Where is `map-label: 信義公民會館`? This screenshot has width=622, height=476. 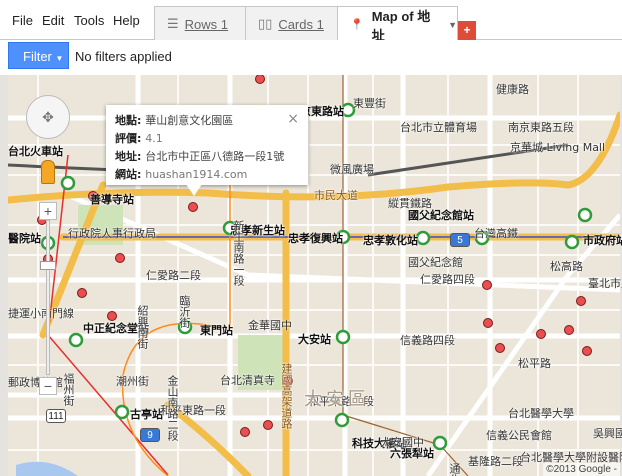
map-label: 信義公民會館 is located at coordinates (519, 435).